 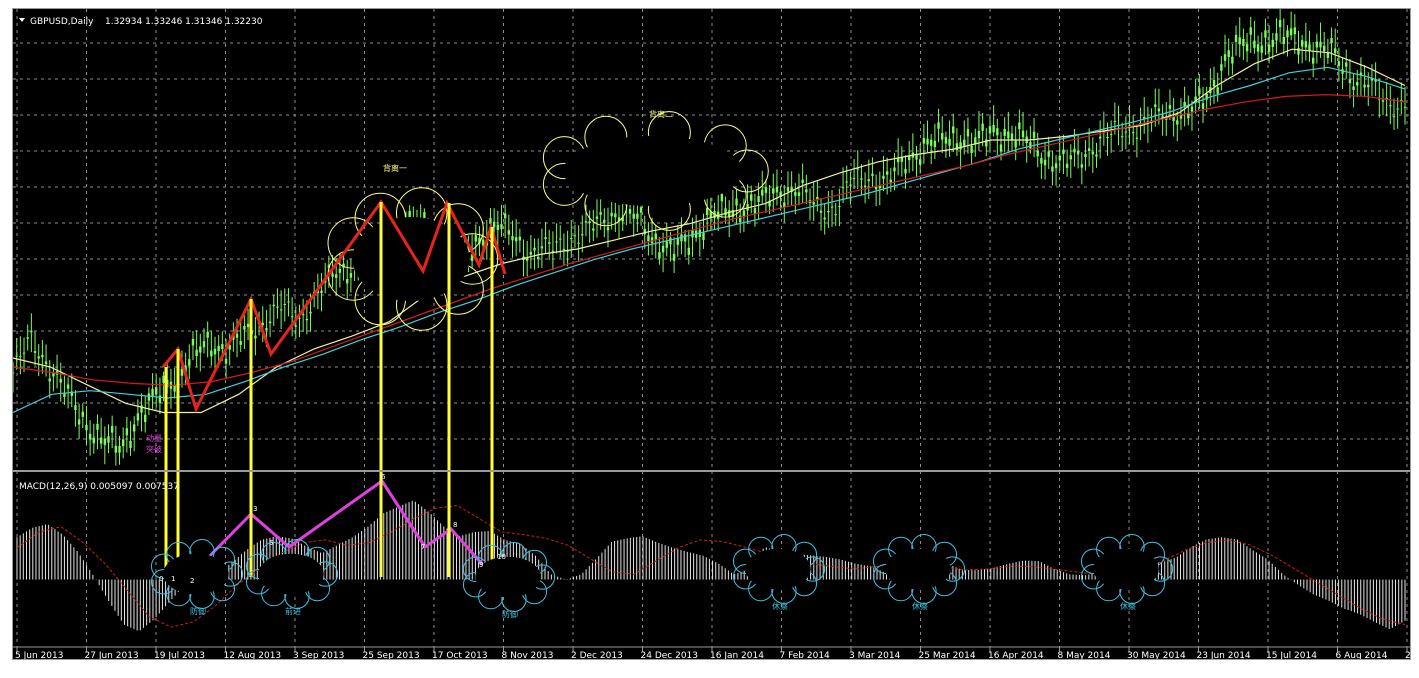 What do you see at coordinates (112, 655) in the screenshot?
I see `x-tick-label: 27 Jun 2013` at bounding box center [112, 655].